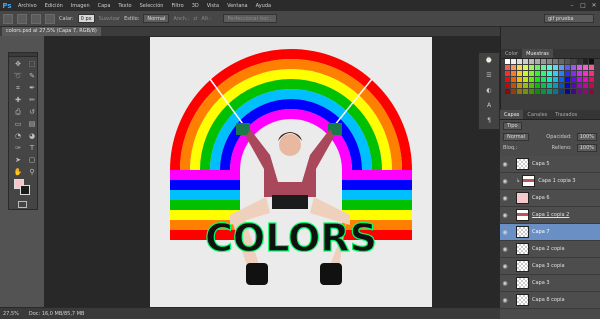 Image resolution: width=600 pixels, height=319 pixels. What do you see at coordinates (516, 136) in the screenshot?
I see `blend-mode-select: Normal` at bounding box center [516, 136].